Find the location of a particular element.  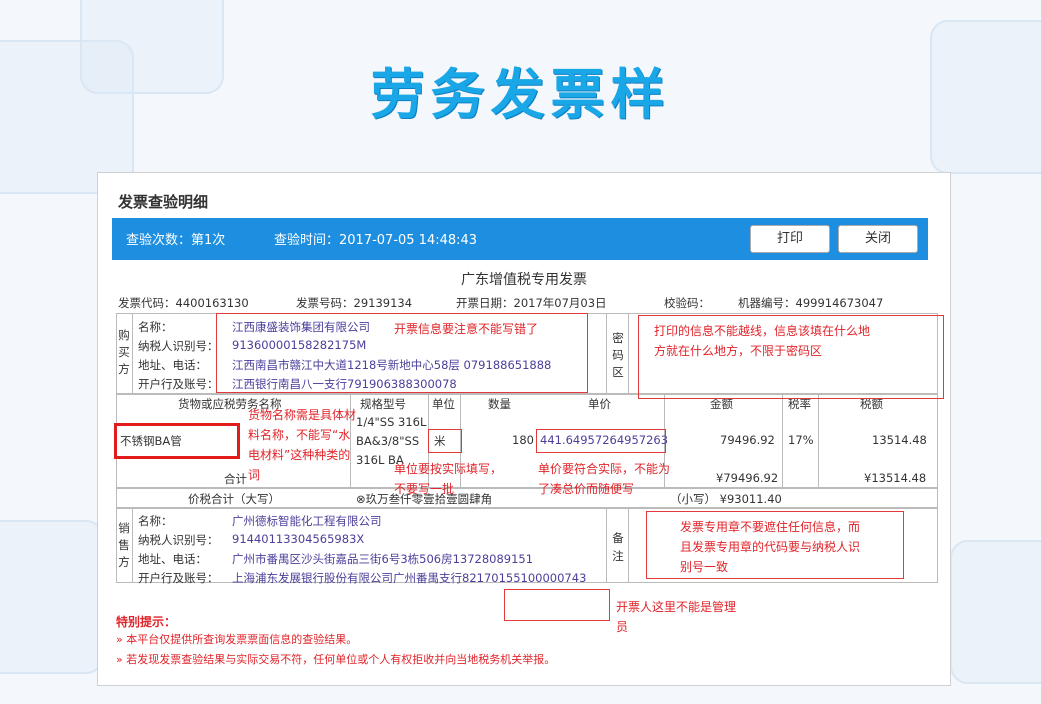

buyer-tax-label: 纳税人识别号： is located at coordinates (178, 346).